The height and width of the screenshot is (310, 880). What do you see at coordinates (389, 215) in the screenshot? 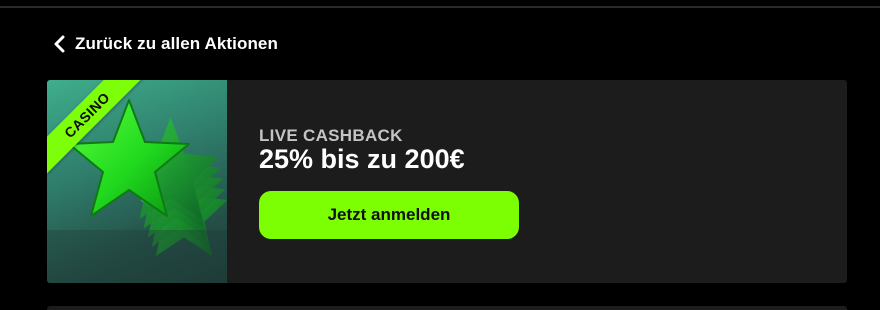
I see `register-now-button: Jetzt anmelden` at bounding box center [389, 215].